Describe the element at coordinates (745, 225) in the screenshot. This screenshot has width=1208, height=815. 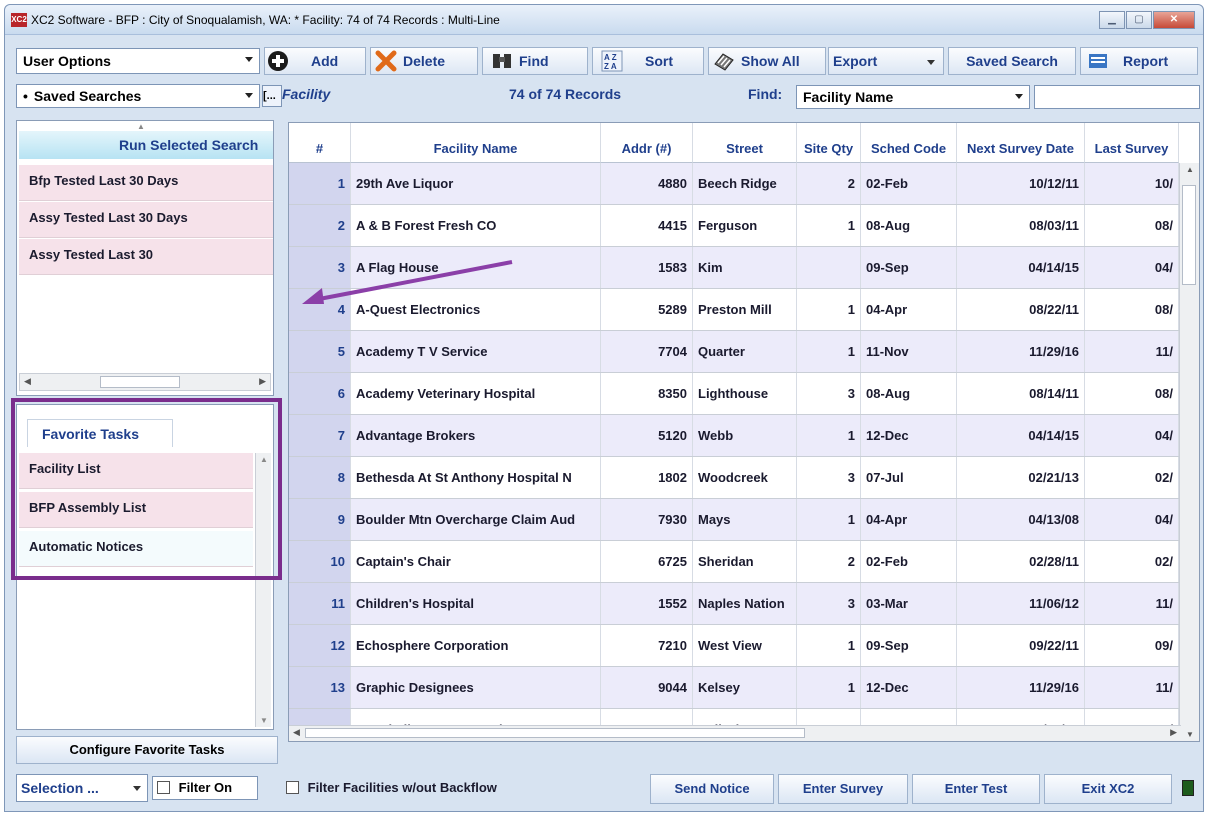
I see `street-cell: Ferguson` at that location.